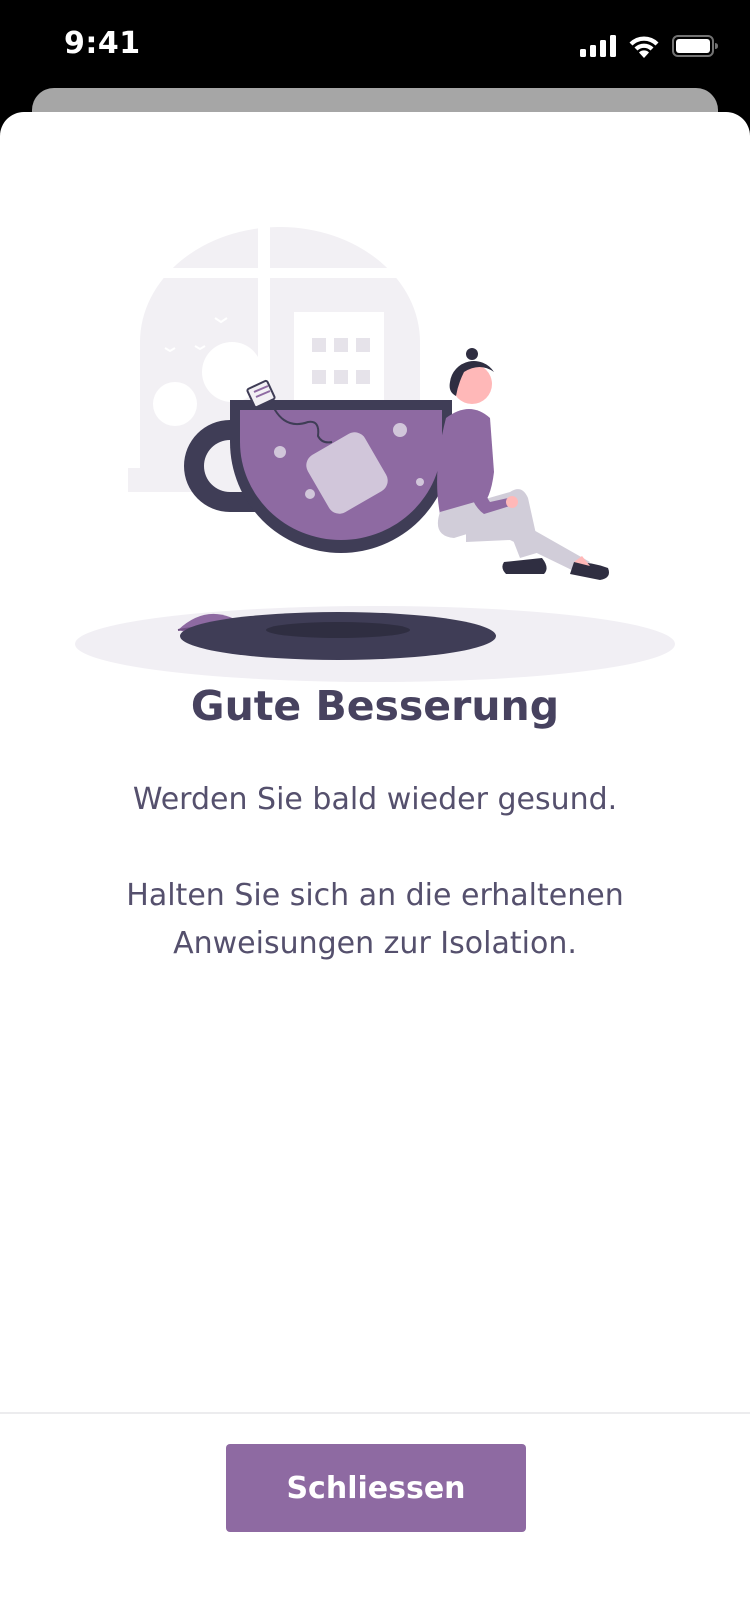 The height and width of the screenshot is (1624, 750). What do you see at coordinates (375, 706) in the screenshot?
I see `page-title: Gute Besserung` at bounding box center [375, 706].